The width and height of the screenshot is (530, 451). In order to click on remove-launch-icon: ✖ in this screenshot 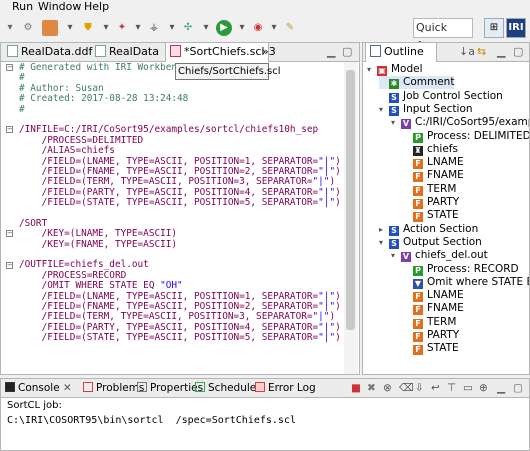, I will do `click(371, 388)`.